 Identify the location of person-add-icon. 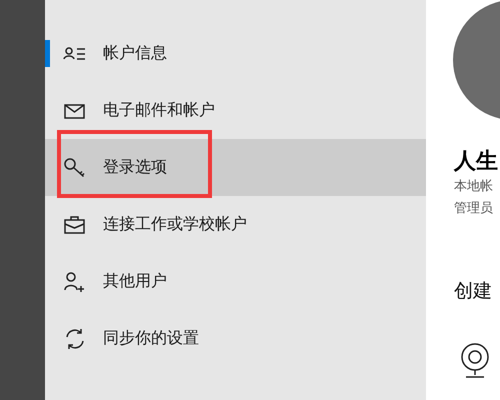
(75, 282).